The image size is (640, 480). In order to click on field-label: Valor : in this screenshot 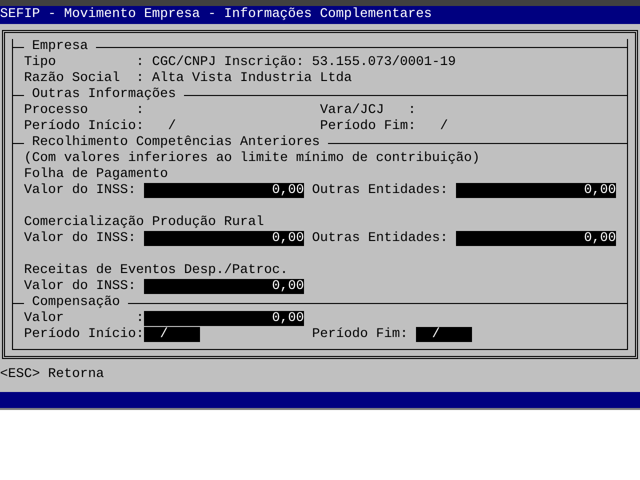, I will do `click(84, 319)`.